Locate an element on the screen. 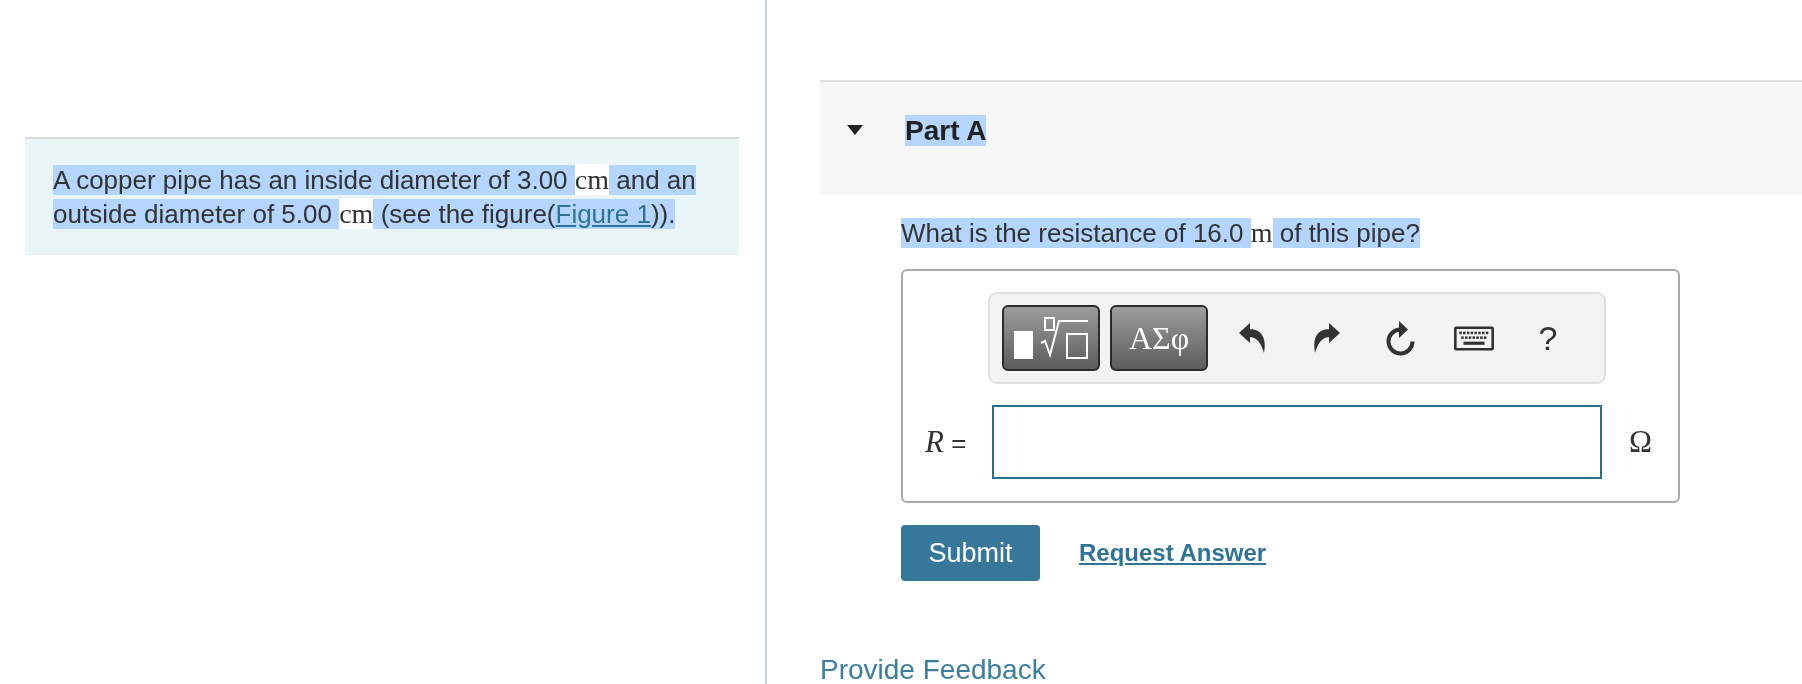  radical-template-icon is located at coordinates (1051, 338).